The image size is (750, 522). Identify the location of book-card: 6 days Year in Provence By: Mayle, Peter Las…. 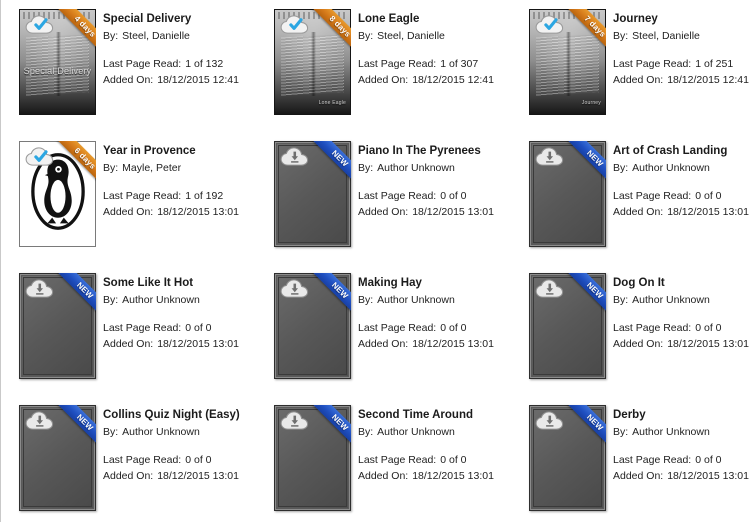
(128, 198).